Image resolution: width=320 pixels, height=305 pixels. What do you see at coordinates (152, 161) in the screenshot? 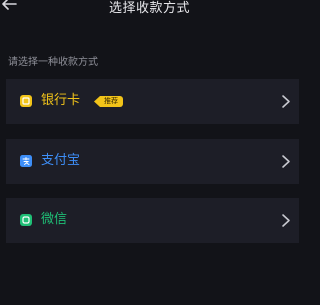
I see `payment-option-alipay: 支付宝` at bounding box center [152, 161].